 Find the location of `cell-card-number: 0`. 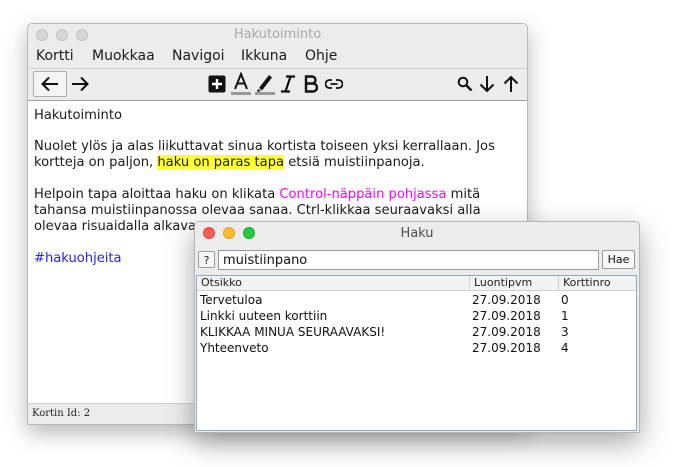

cell-card-number: 0 is located at coordinates (565, 300).